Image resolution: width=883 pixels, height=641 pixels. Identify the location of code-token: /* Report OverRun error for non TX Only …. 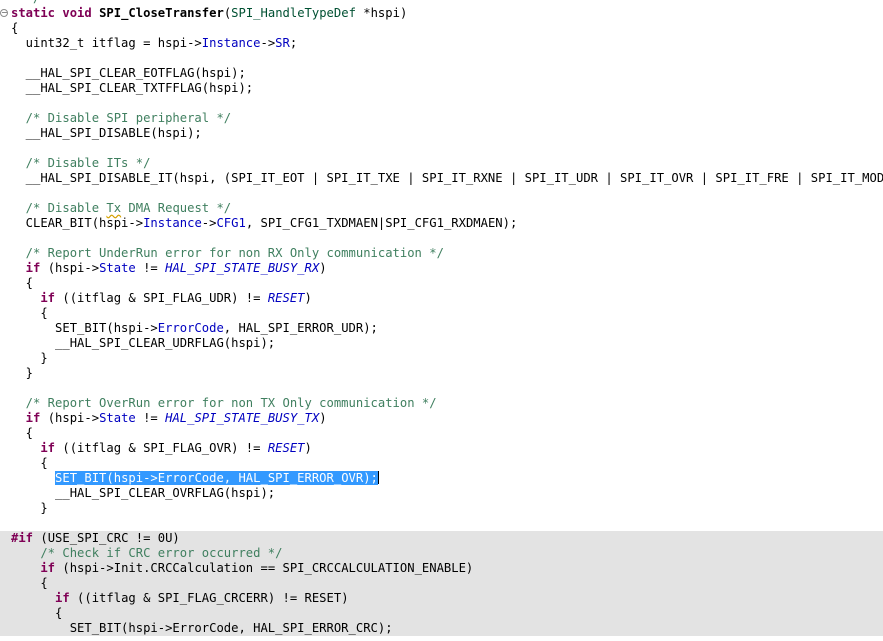
(224, 403).